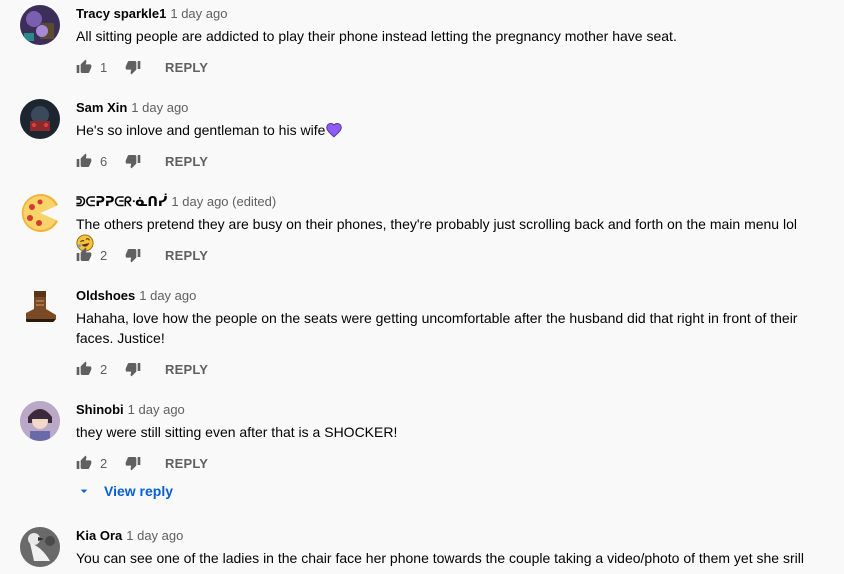 The image size is (844, 574). I want to click on author-name: Kia Ora, so click(99, 535).